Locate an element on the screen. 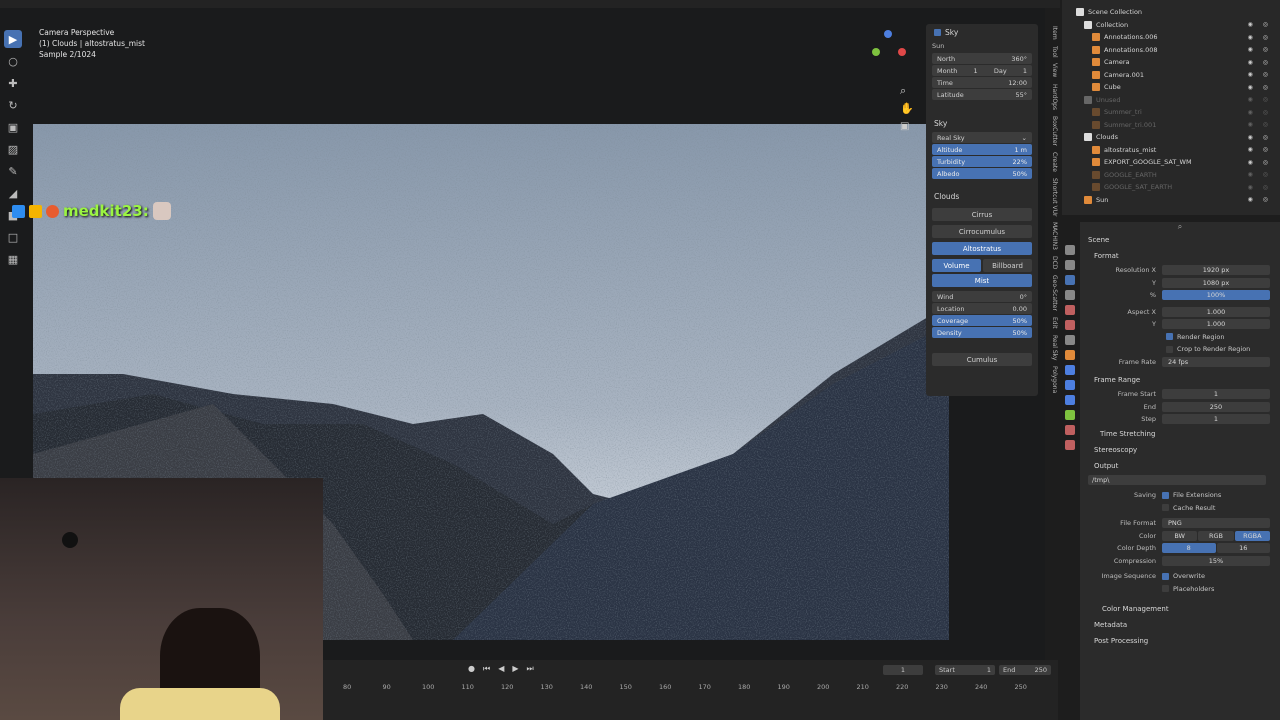  tab-create: Create is located at coordinates (1051, 162).